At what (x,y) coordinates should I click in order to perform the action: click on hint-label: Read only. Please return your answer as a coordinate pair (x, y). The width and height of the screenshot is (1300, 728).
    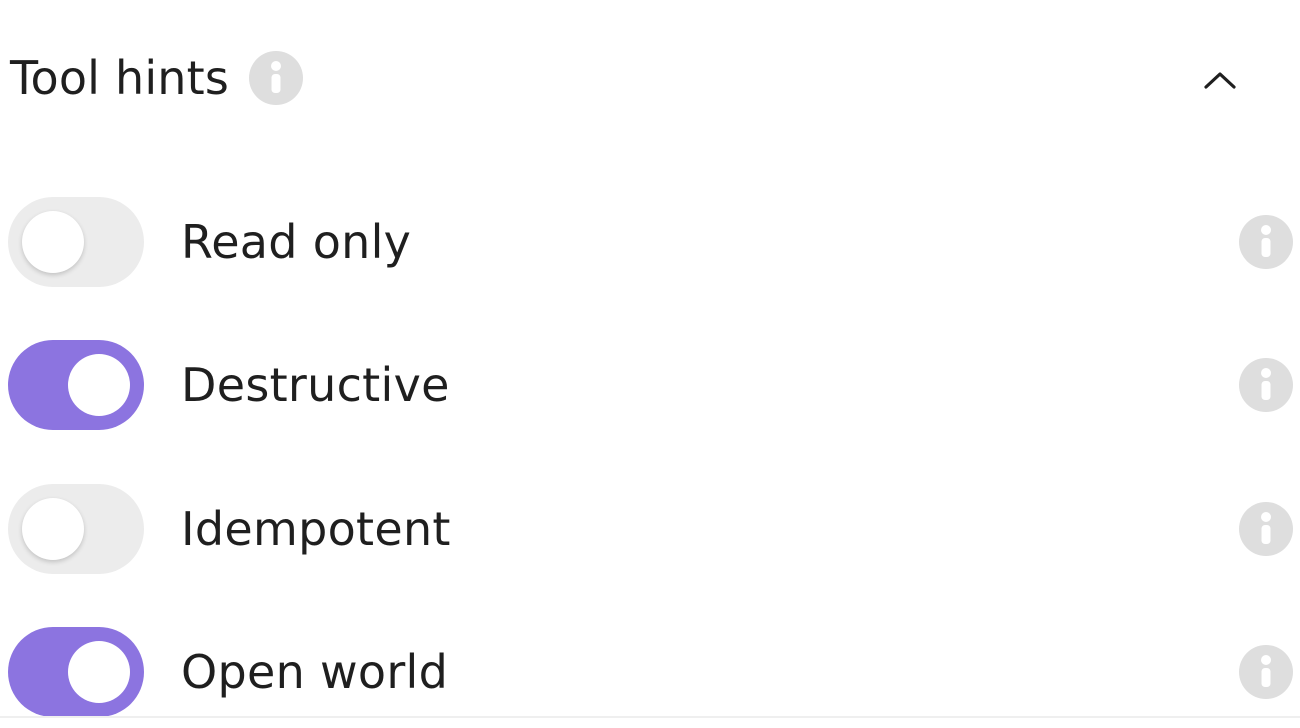
    Looking at the image, I should click on (296, 242).